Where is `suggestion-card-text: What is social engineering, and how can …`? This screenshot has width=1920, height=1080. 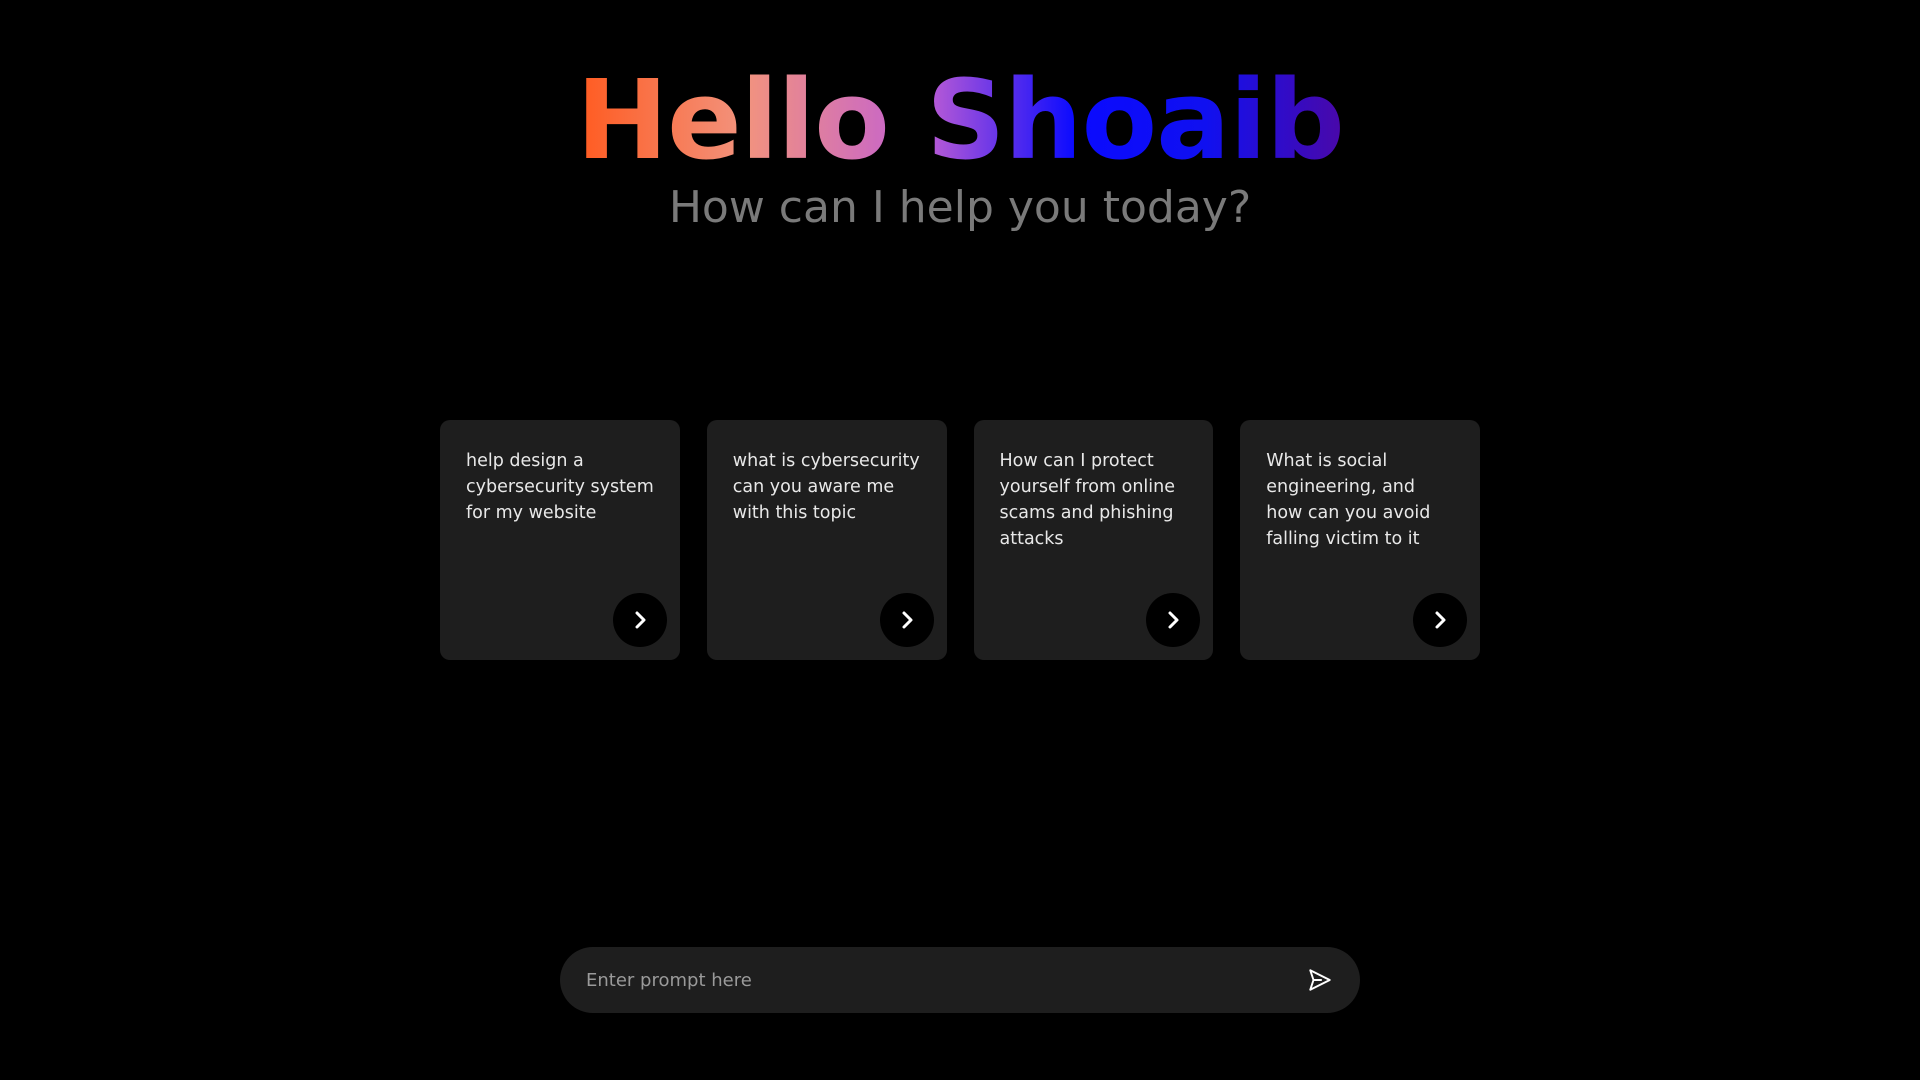 suggestion-card-text: What is social engineering, and how can … is located at coordinates (1348, 500).